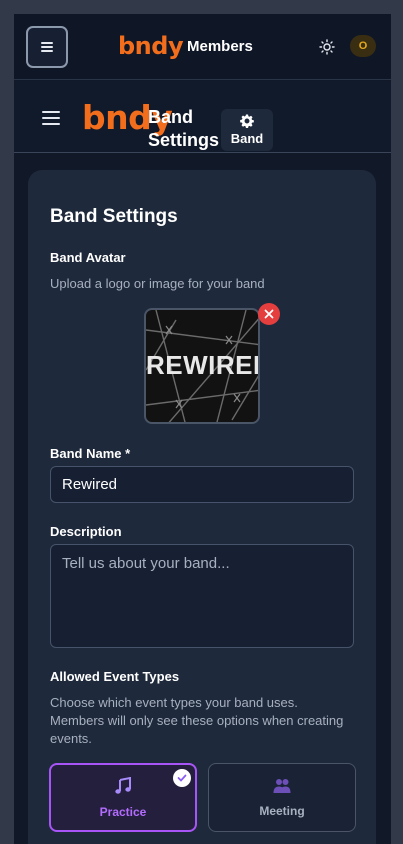 The width and height of the screenshot is (403, 844). Describe the element at coordinates (114, 216) in the screenshot. I see `card-title: Band Settings` at that location.